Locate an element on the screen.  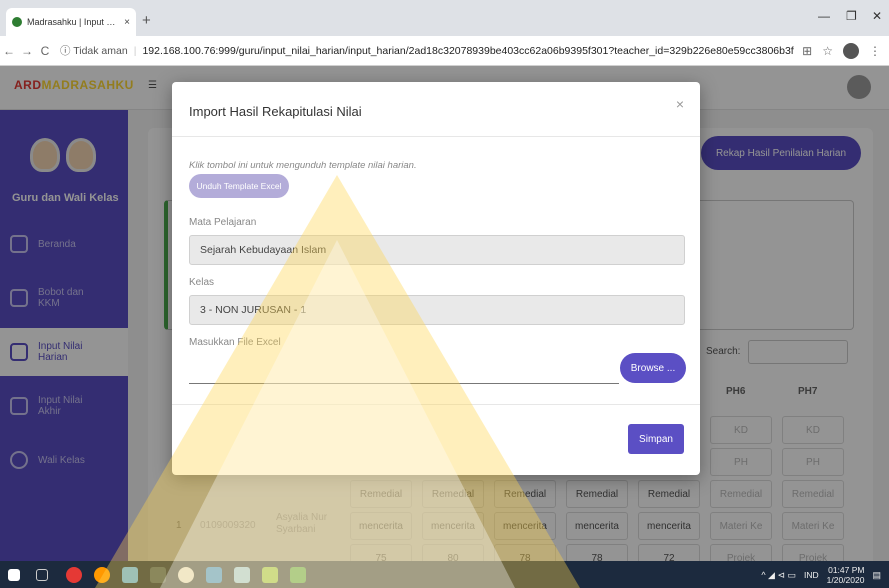
clock: 01:47 PM 1/20/2020 is located at coordinates (846, 575).